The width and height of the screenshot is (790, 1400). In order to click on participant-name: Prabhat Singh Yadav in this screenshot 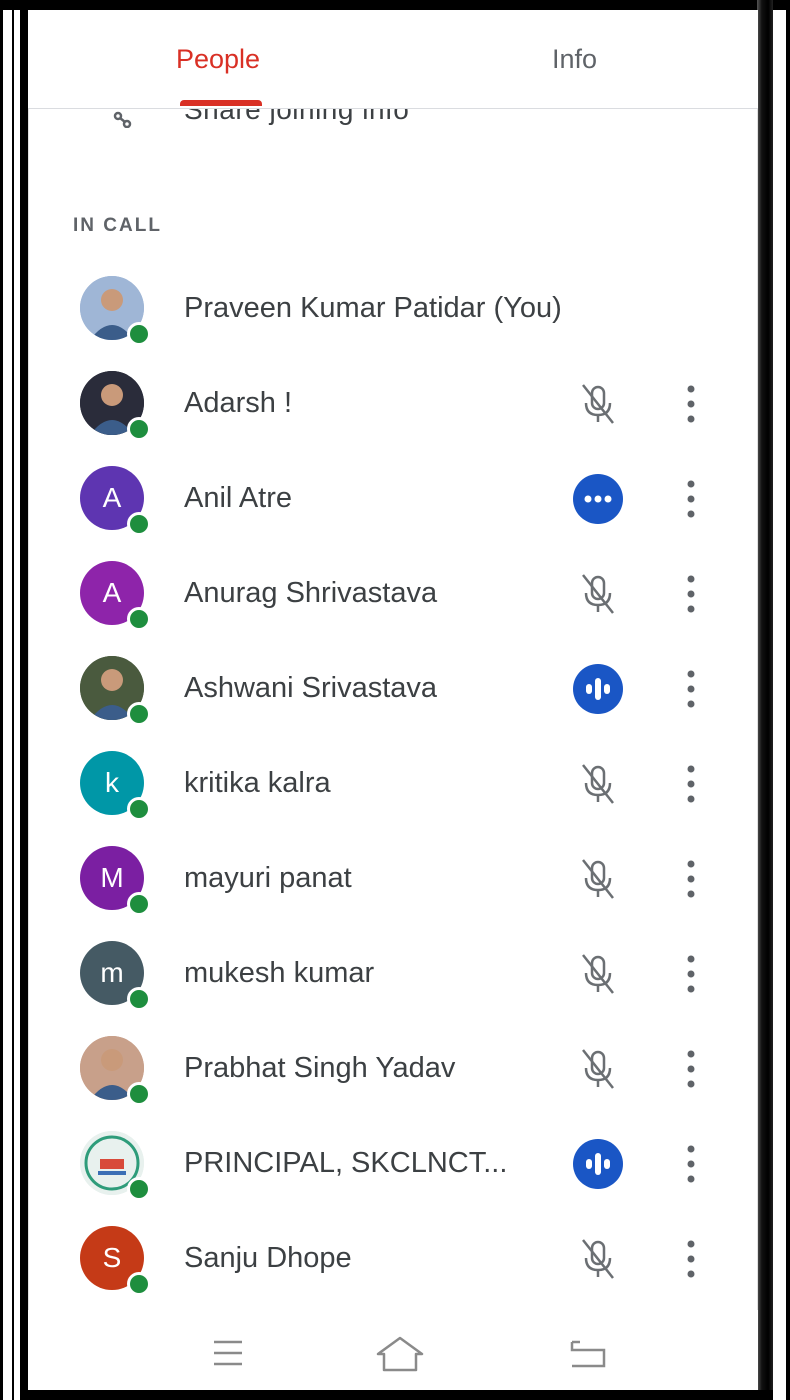, I will do `click(320, 1068)`.